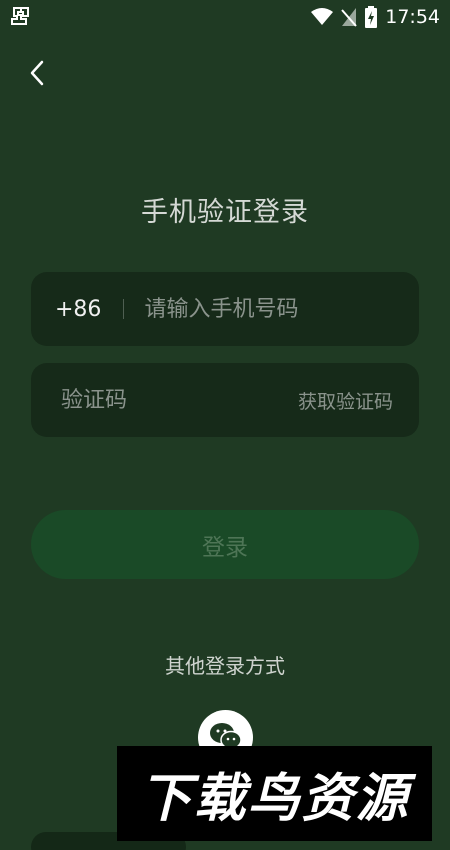 This screenshot has width=450, height=850. I want to click on get-code-button: 获取验证码, so click(345, 400).